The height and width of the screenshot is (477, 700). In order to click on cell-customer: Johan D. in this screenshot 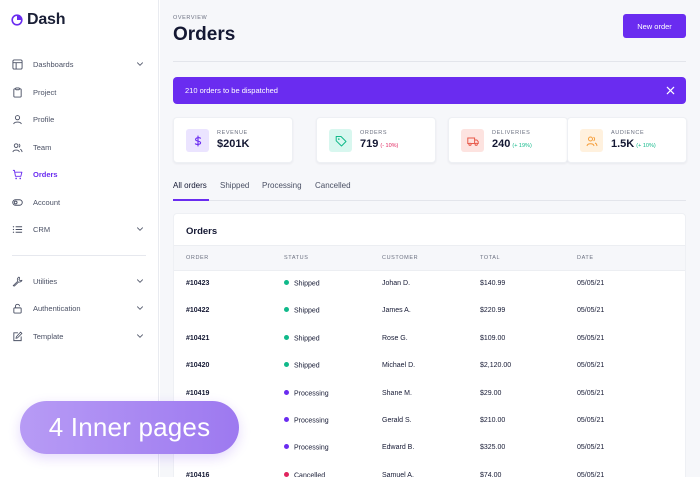, I will do `click(396, 283)`.